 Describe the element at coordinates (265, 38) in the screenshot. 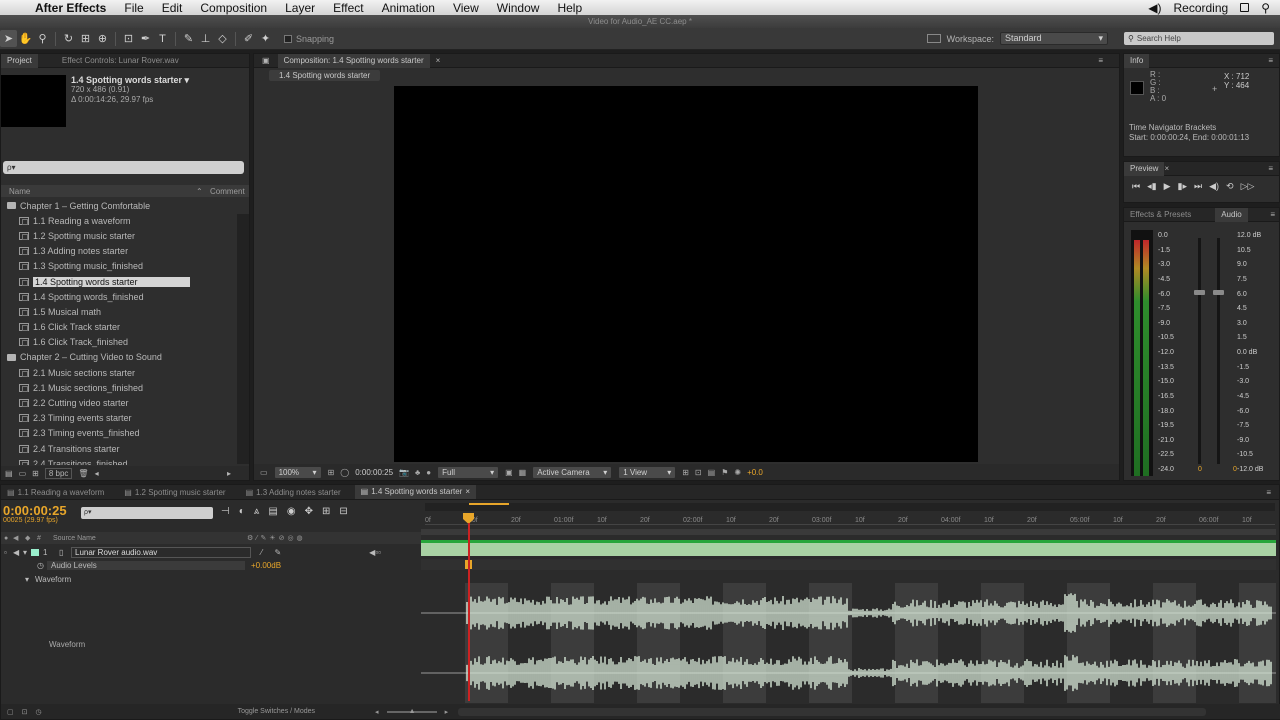

I see `puppet-pin-icon: ✦` at that location.